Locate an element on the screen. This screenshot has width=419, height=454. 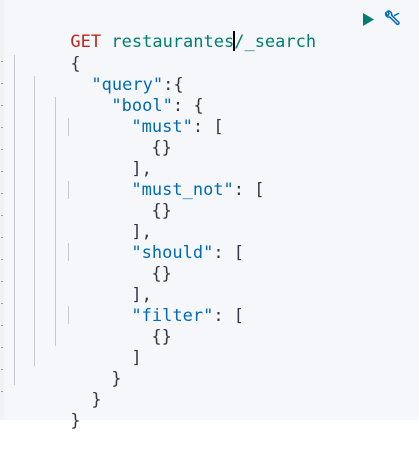
wrench-icon is located at coordinates (392, 18).